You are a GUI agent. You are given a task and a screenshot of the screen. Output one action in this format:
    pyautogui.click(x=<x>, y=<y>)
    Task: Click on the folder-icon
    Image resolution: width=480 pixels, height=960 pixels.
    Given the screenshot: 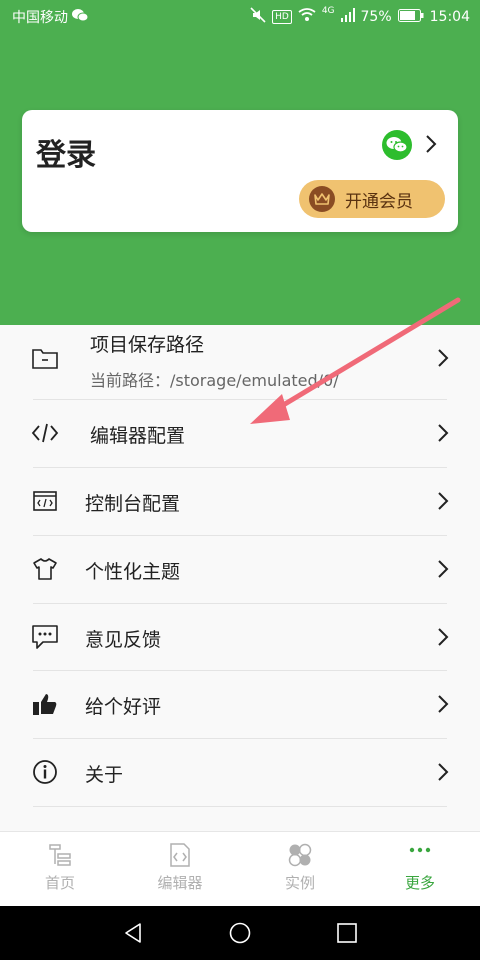 What is the action you would take?
    pyautogui.click(x=45, y=358)
    